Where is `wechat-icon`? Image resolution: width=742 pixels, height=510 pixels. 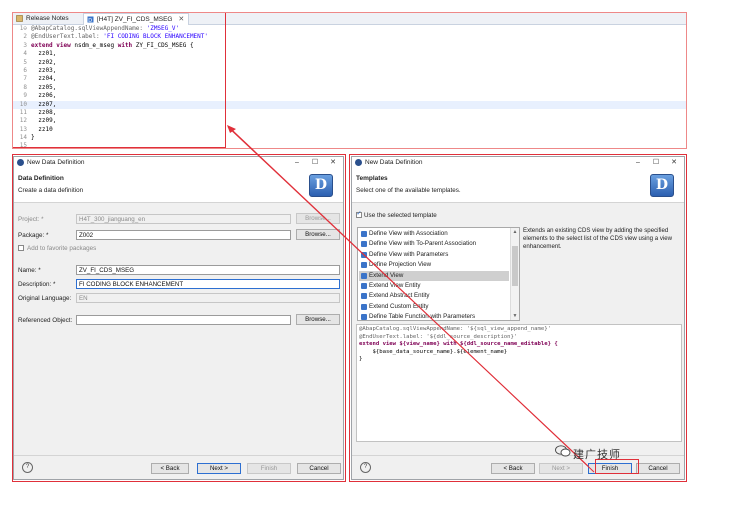 wechat-icon is located at coordinates (563, 451).